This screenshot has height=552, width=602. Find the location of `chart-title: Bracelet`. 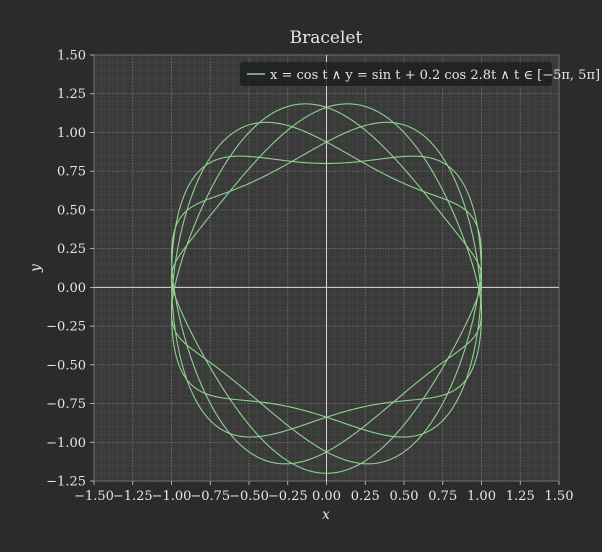

chart-title: Bracelet is located at coordinates (326, 38).